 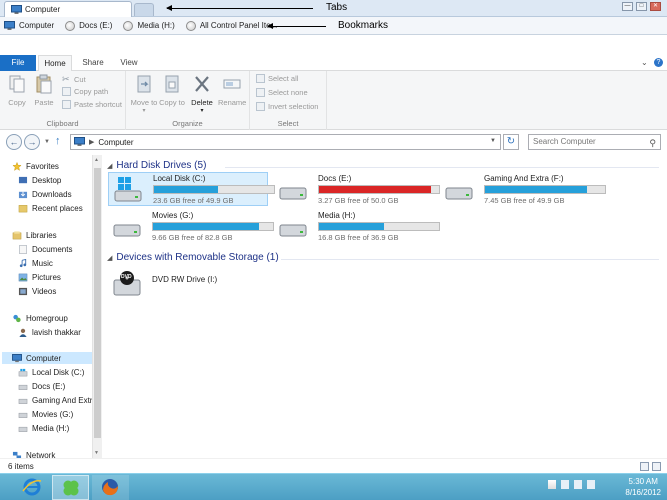 I want to click on nav-media: Media (H:), so click(x=43, y=428).